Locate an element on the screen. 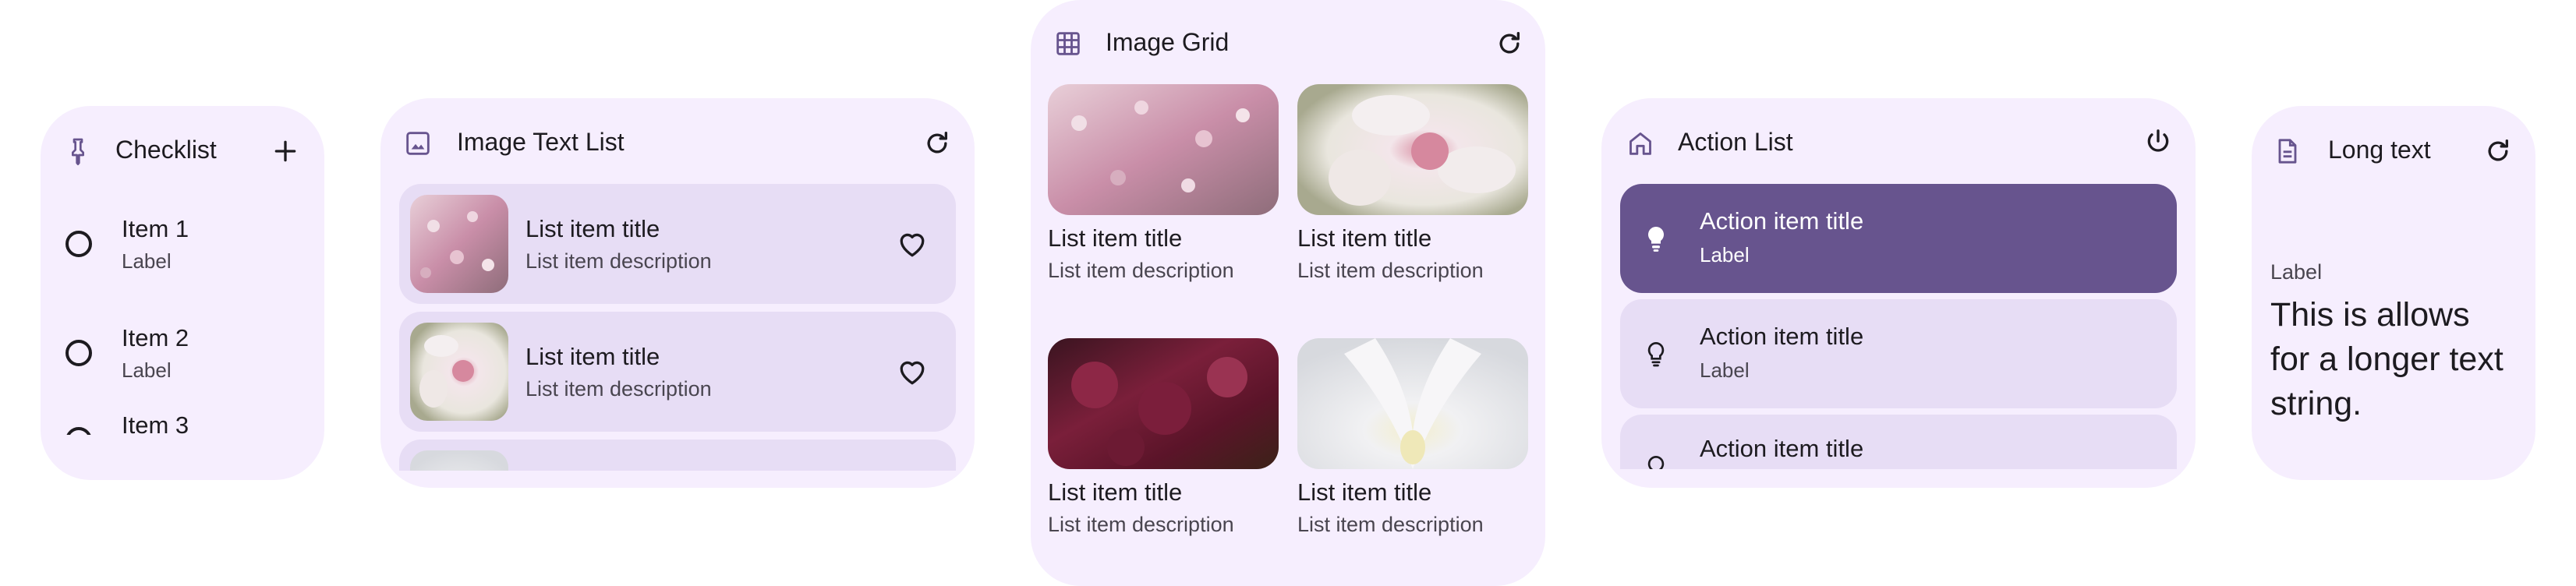 The height and width of the screenshot is (586, 2576). list-item is located at coordinates (677, 456).